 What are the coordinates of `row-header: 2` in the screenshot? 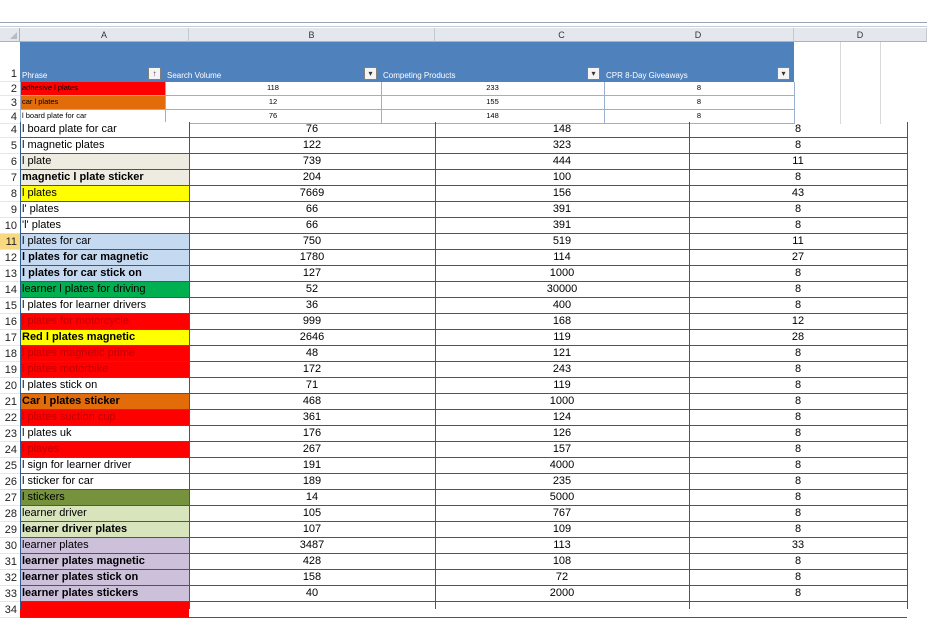 It's located at (10, 89).